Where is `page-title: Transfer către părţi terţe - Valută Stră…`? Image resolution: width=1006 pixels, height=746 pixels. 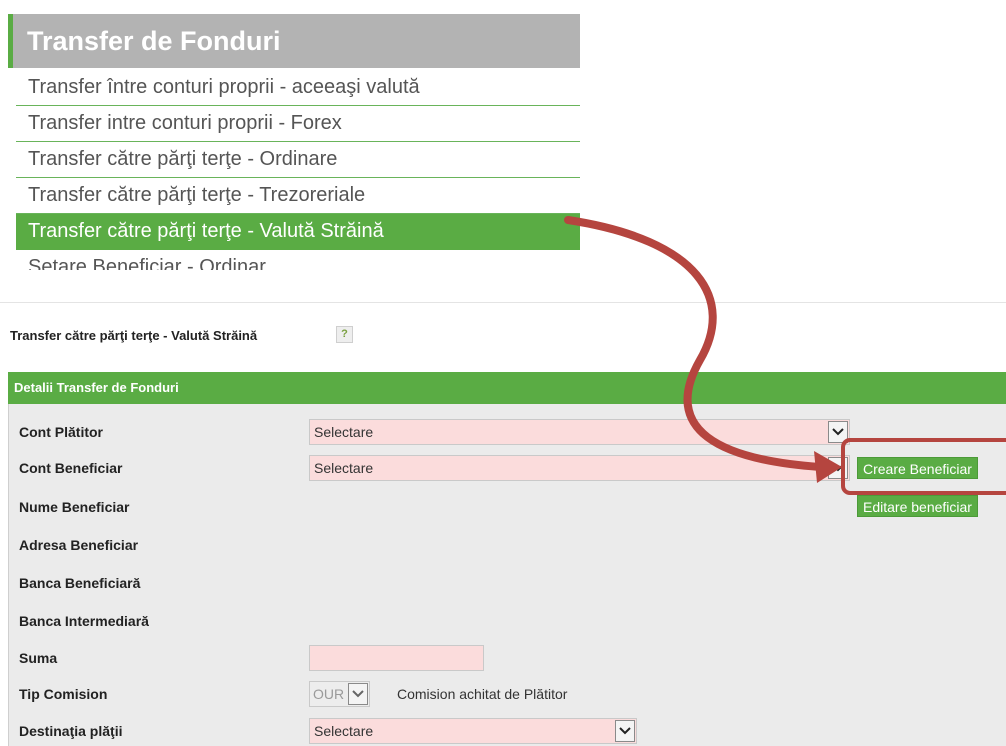 page-title: Transfer către părţi terţe - Valută Stră… is located at coordinates (134, 335).